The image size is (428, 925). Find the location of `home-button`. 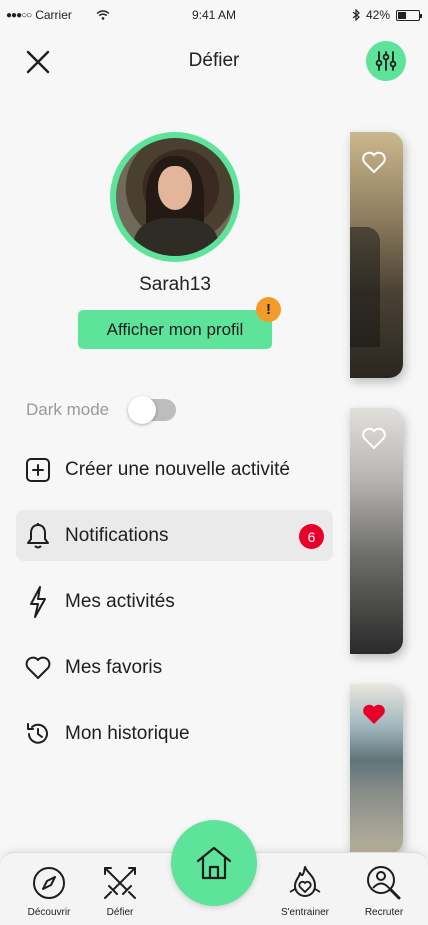

home-button is located at coordinates (214, 863).